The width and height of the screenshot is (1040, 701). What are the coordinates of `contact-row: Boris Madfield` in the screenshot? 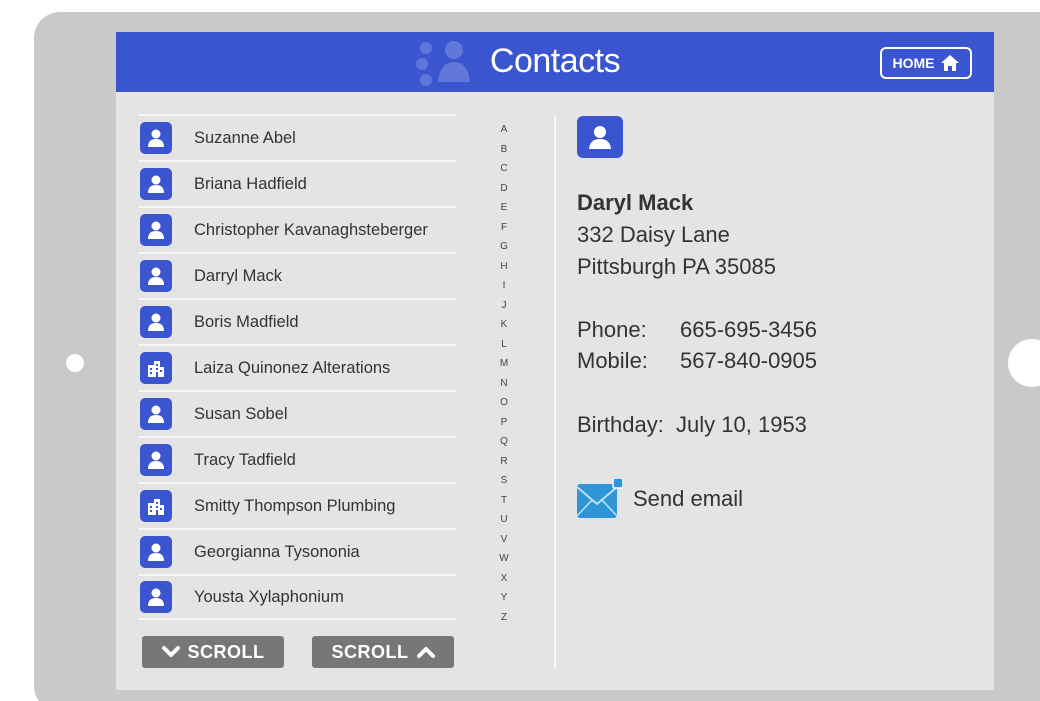 It's located at (297, 321).